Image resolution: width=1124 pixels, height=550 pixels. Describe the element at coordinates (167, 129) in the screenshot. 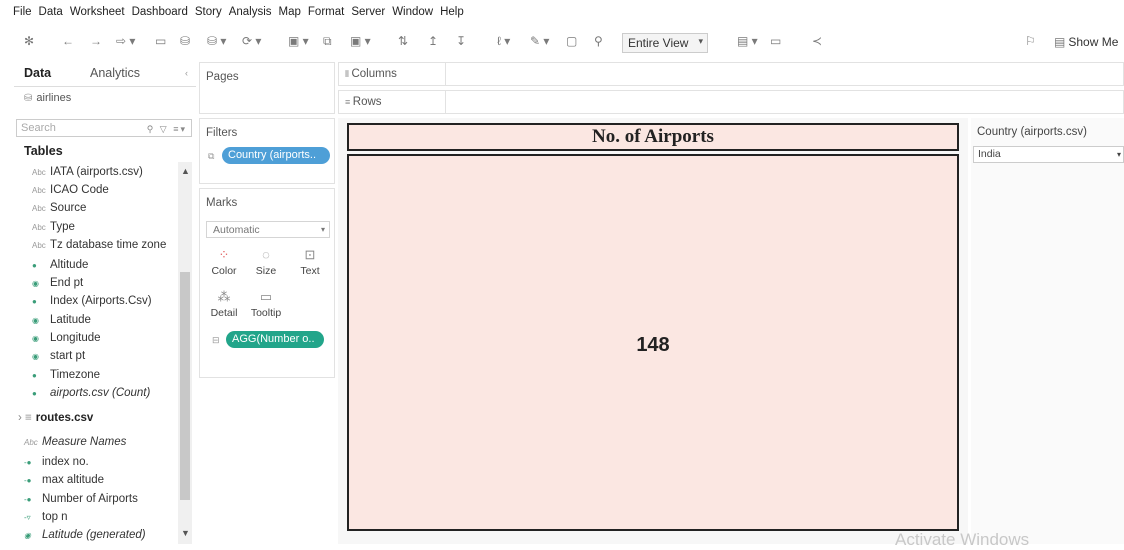

I see `search-filter-icons: ⚲ ▽ ≡▾` at that location.